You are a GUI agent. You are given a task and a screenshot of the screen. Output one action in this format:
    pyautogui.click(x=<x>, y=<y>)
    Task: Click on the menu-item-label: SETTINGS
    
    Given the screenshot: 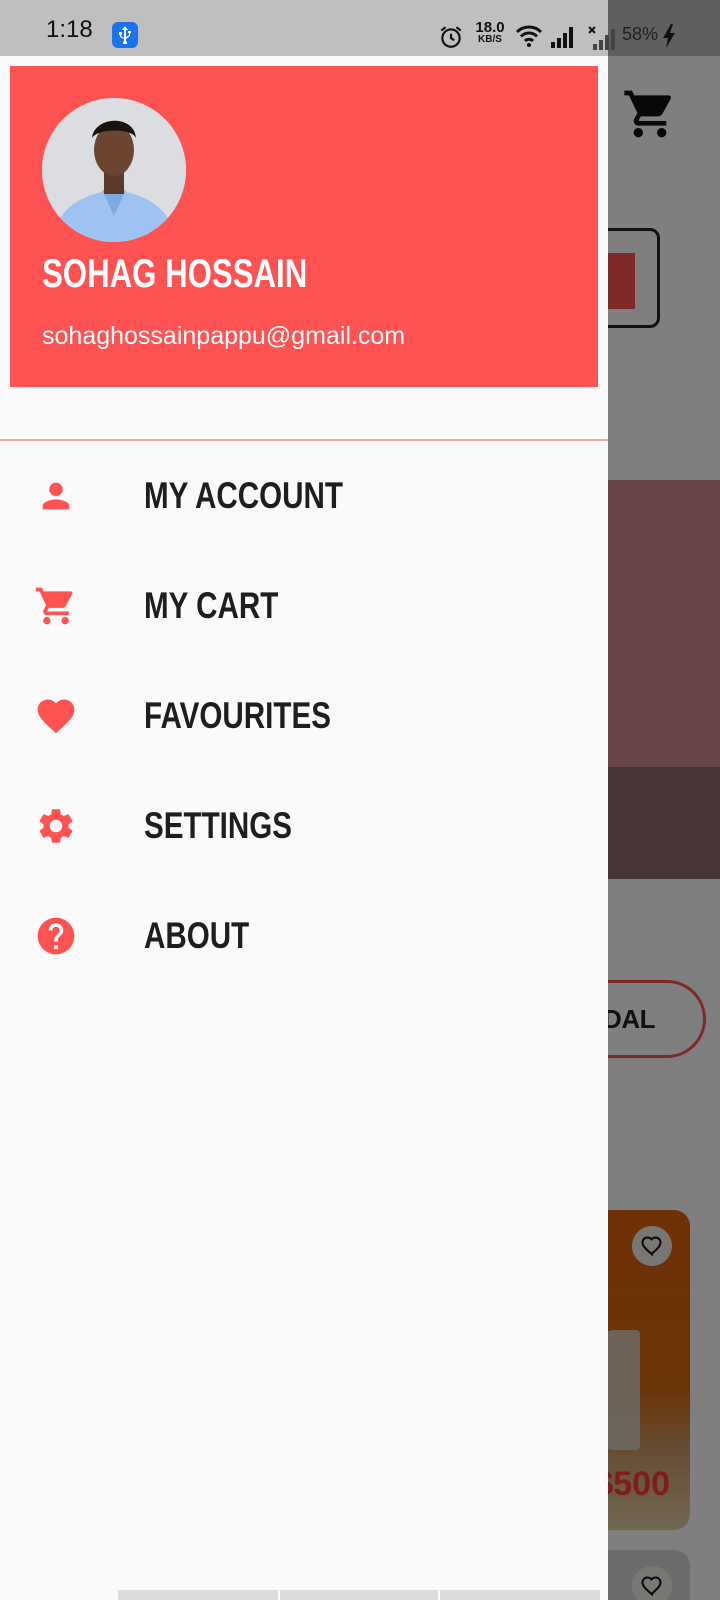 What is the action you would take?
    pyautogui.click(x=218, y=825)
    